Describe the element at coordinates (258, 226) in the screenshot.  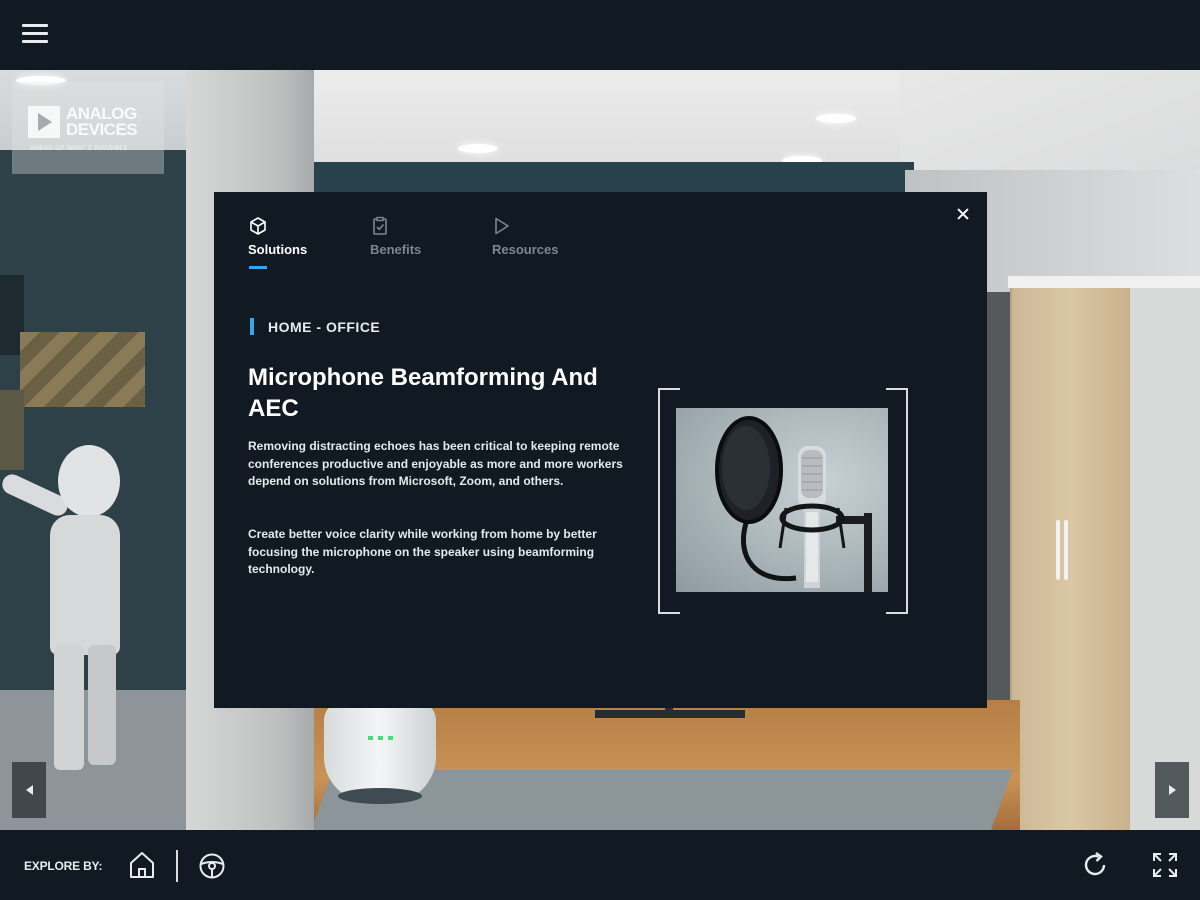
I see `cube-icon` at that location.